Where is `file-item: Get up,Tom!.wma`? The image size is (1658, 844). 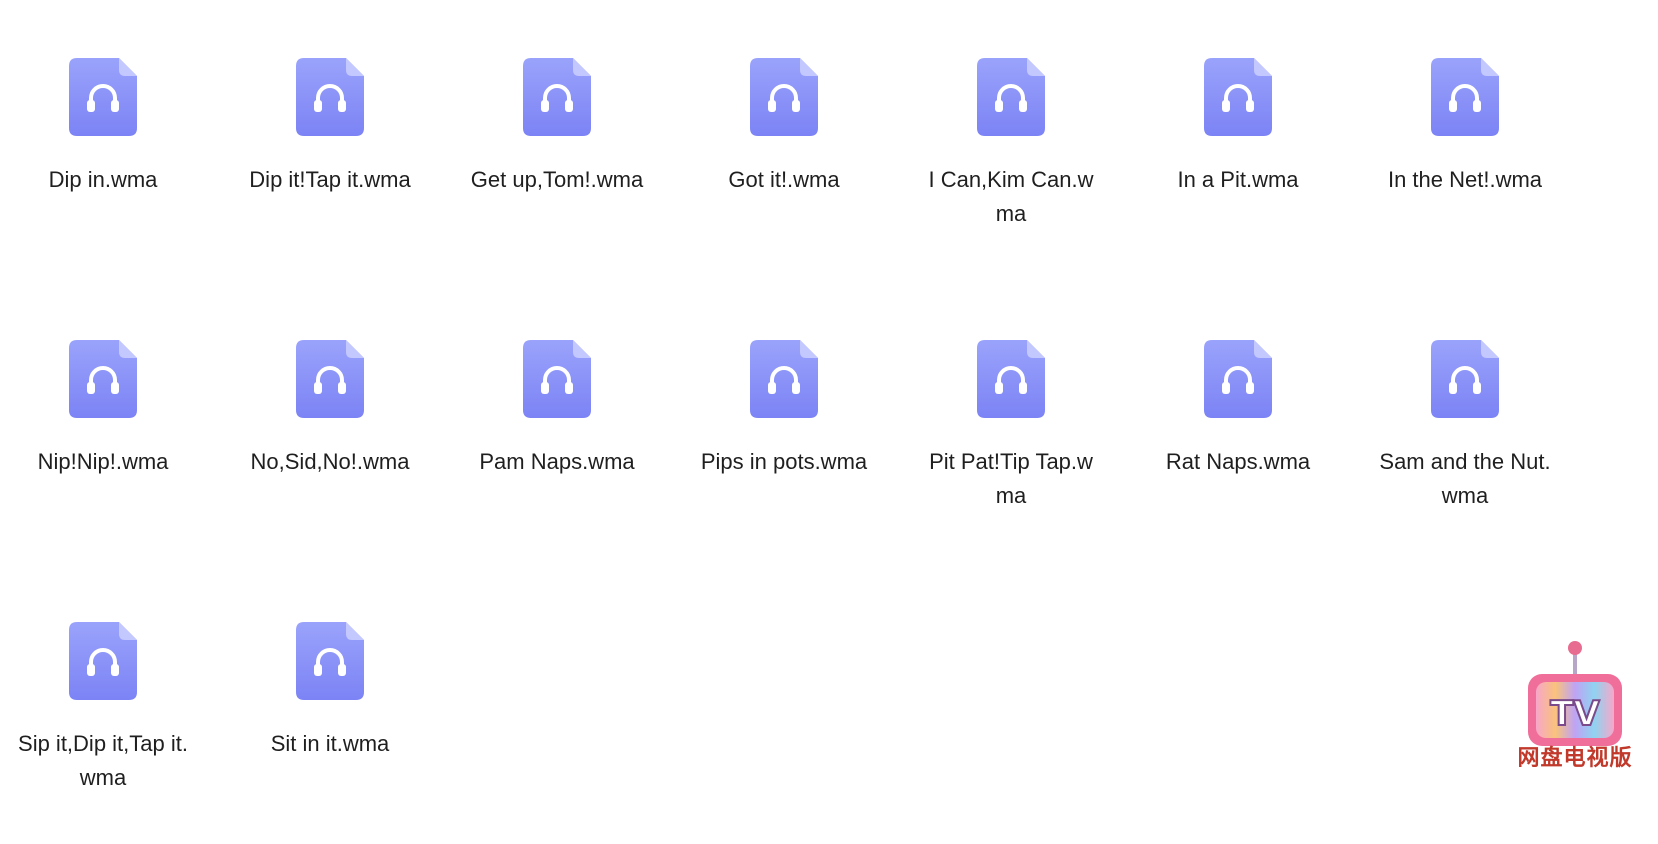
file-item: Get up,Tom!.wma is located at coordinates (557, 130).